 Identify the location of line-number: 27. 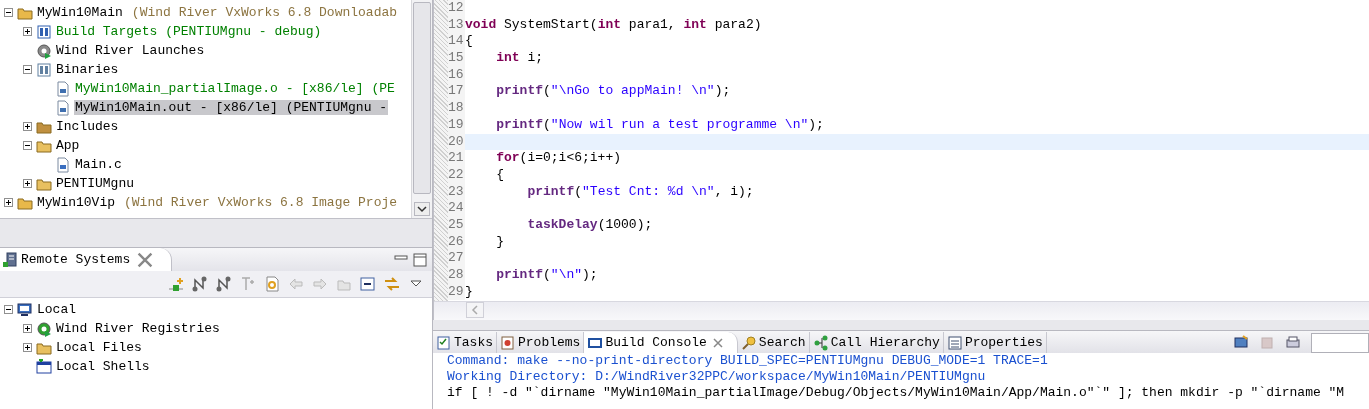
(456, 258).